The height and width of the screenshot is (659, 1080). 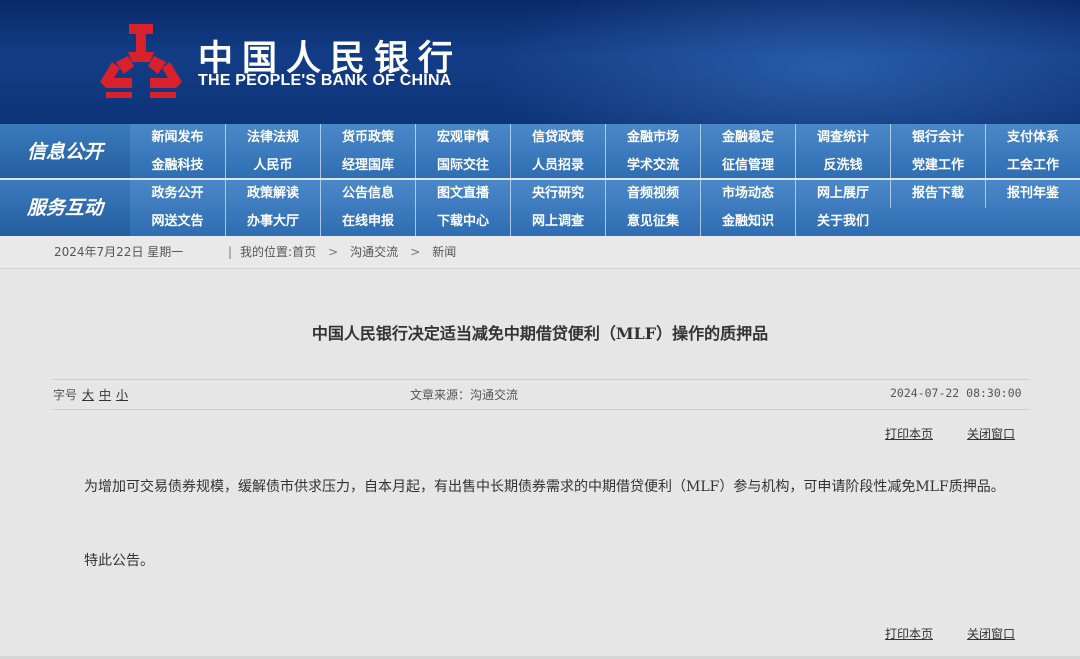 I want to click on nav-item-info: 党建工作, so click(x=937, y=166).